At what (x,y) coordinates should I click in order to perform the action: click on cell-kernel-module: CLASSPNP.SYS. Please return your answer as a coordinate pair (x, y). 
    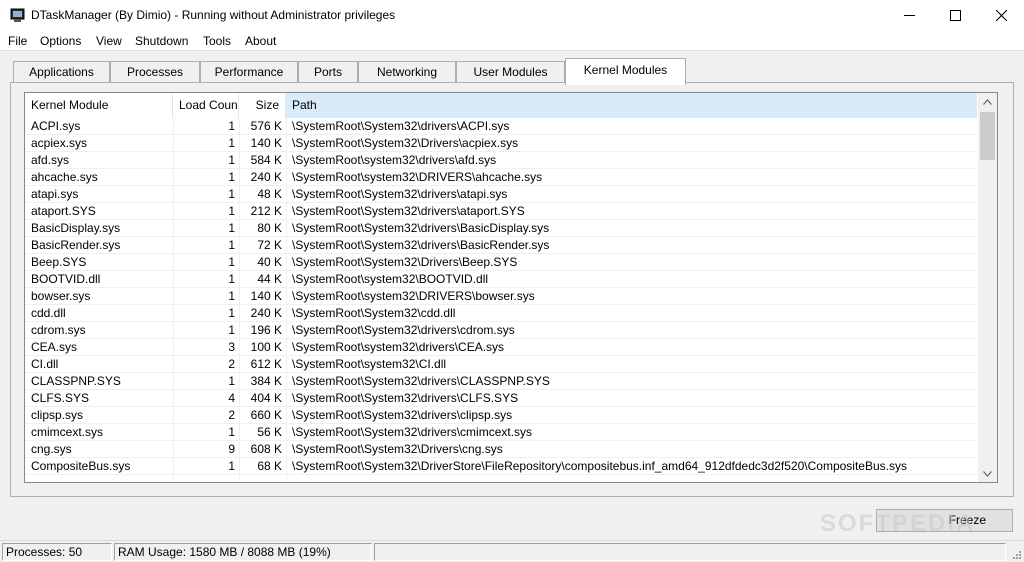
    Looking at the image, I should click on (76, 381).